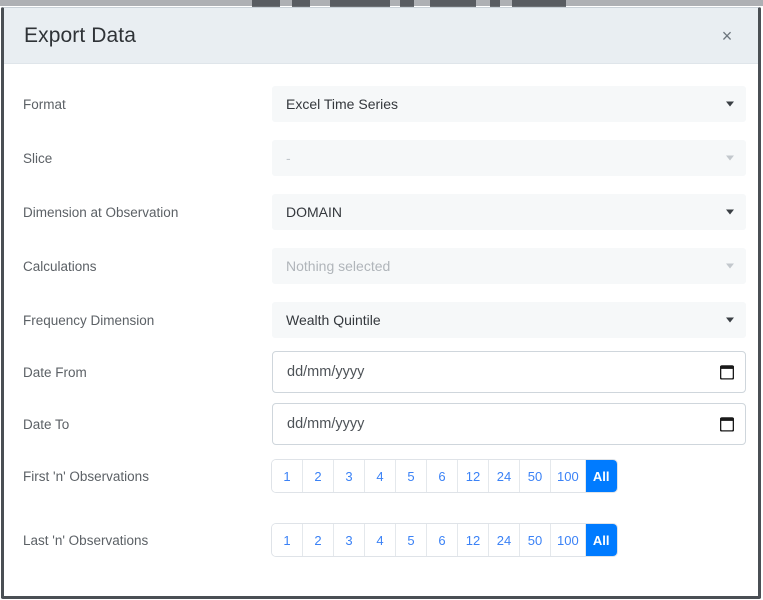  I want to click on date-to-field: dd/mm/yyyy, so click(509, 424).